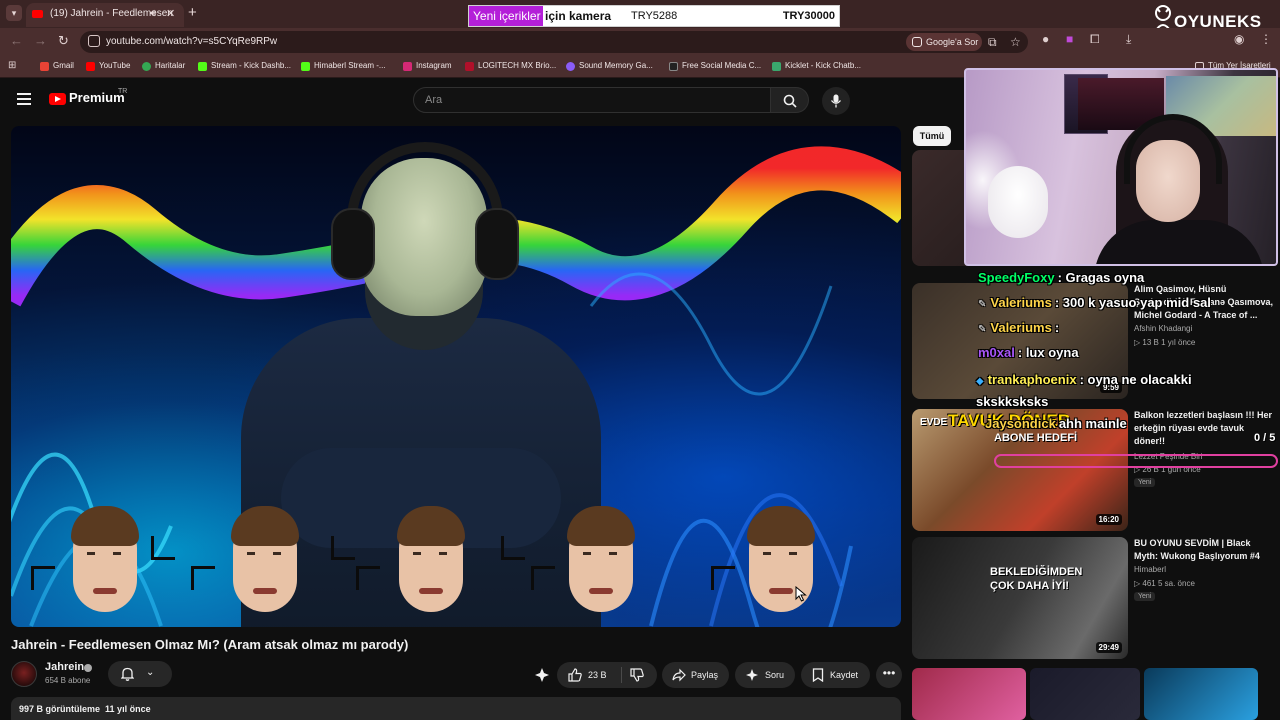 The width and height of the screenshot is (1280, 720). I want to click on recommendation-meta: ▷ 461 5 sa. önce, so click(1164, 583).